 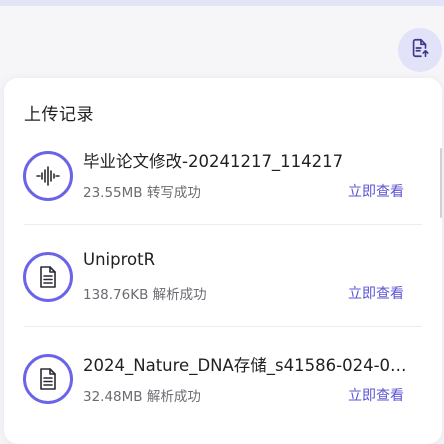 What do you see at coordinates (113, 397) in the screenshot?
I see `record-size: 32.48MB` at bounding box center [113, 397].